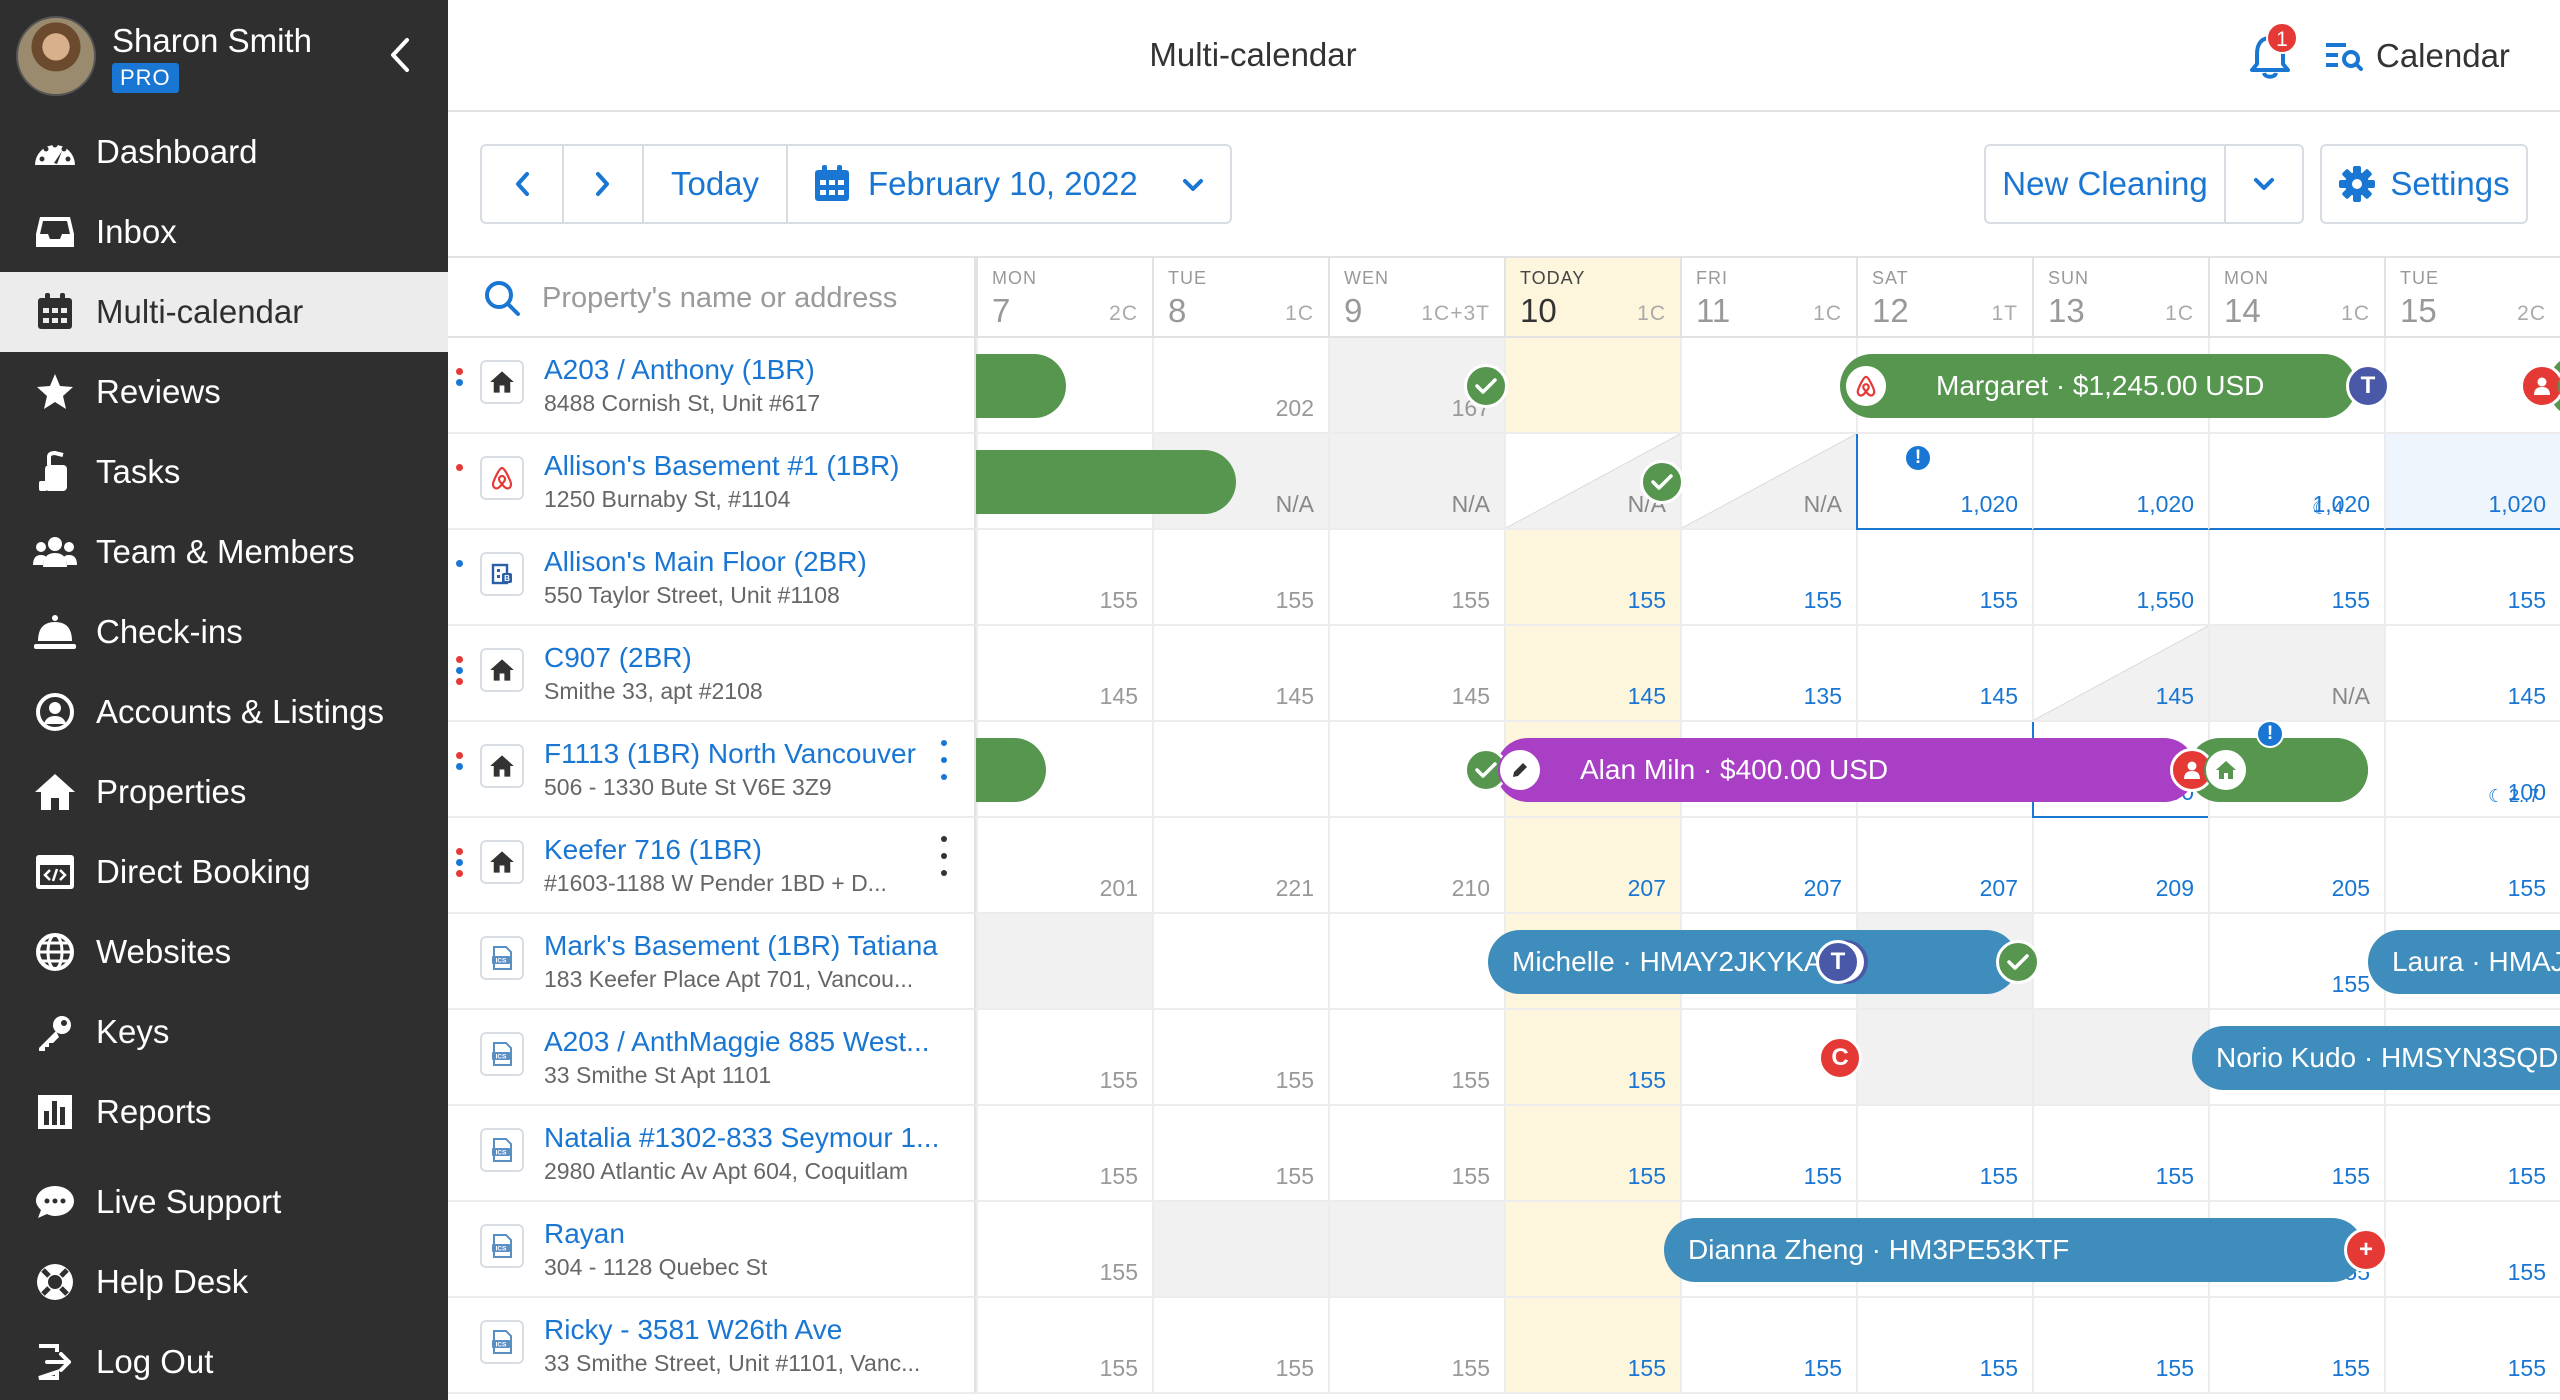 Image resolution: width=2560 pixels, height=1400 pixels. Describe the element at coordinates (2417, 56) in the screenshot. I see `calendar-view-button: Calendar` at that location.